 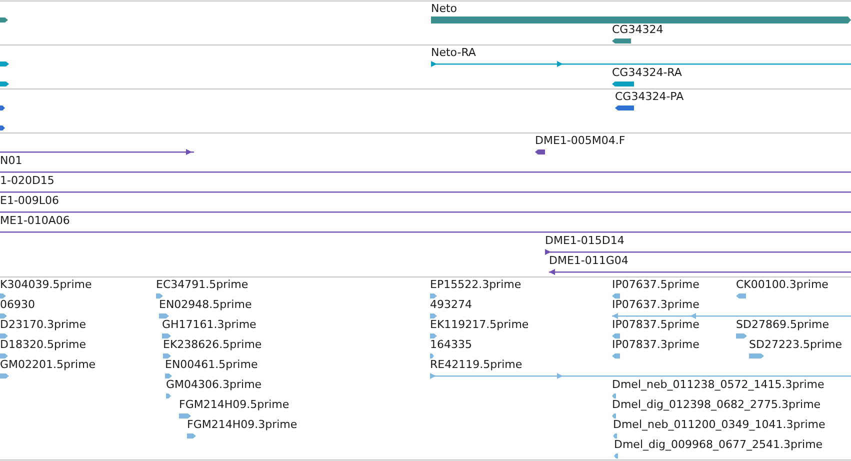 I want to click on feature-label: CG34324-PA, so click(x=649, y=97).